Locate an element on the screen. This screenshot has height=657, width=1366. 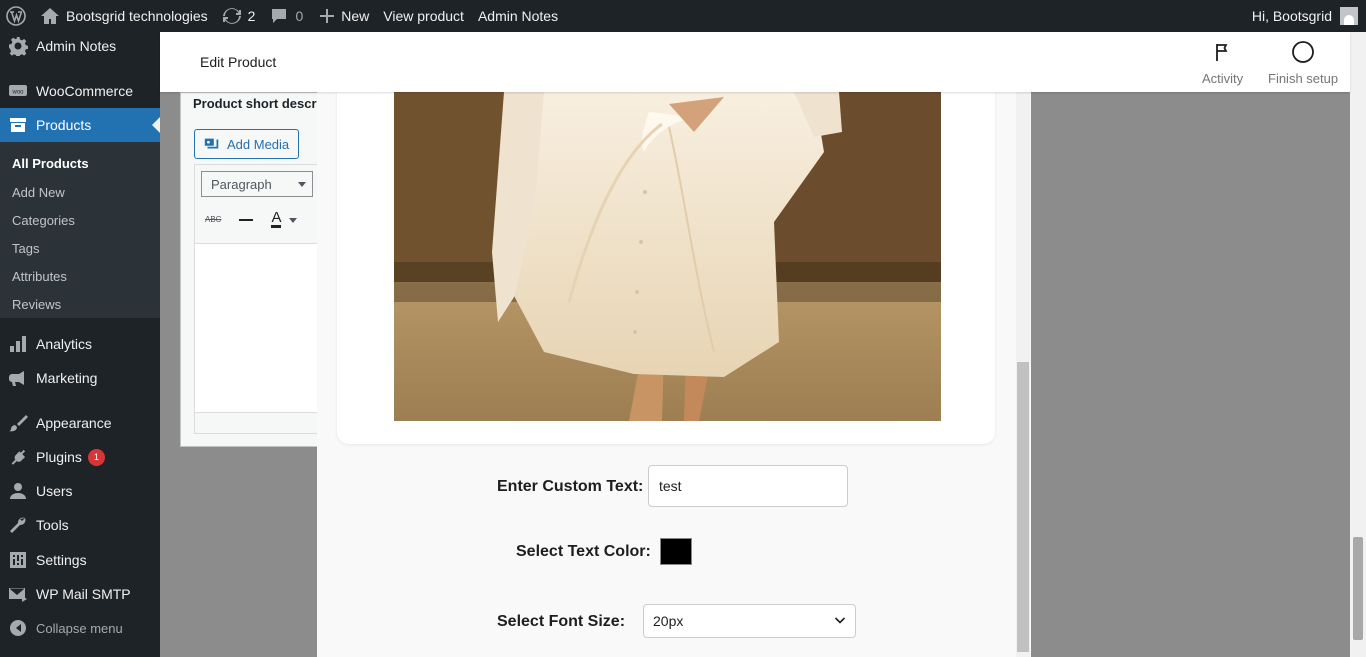
text-color-picker is located at coordinates (676, 551).